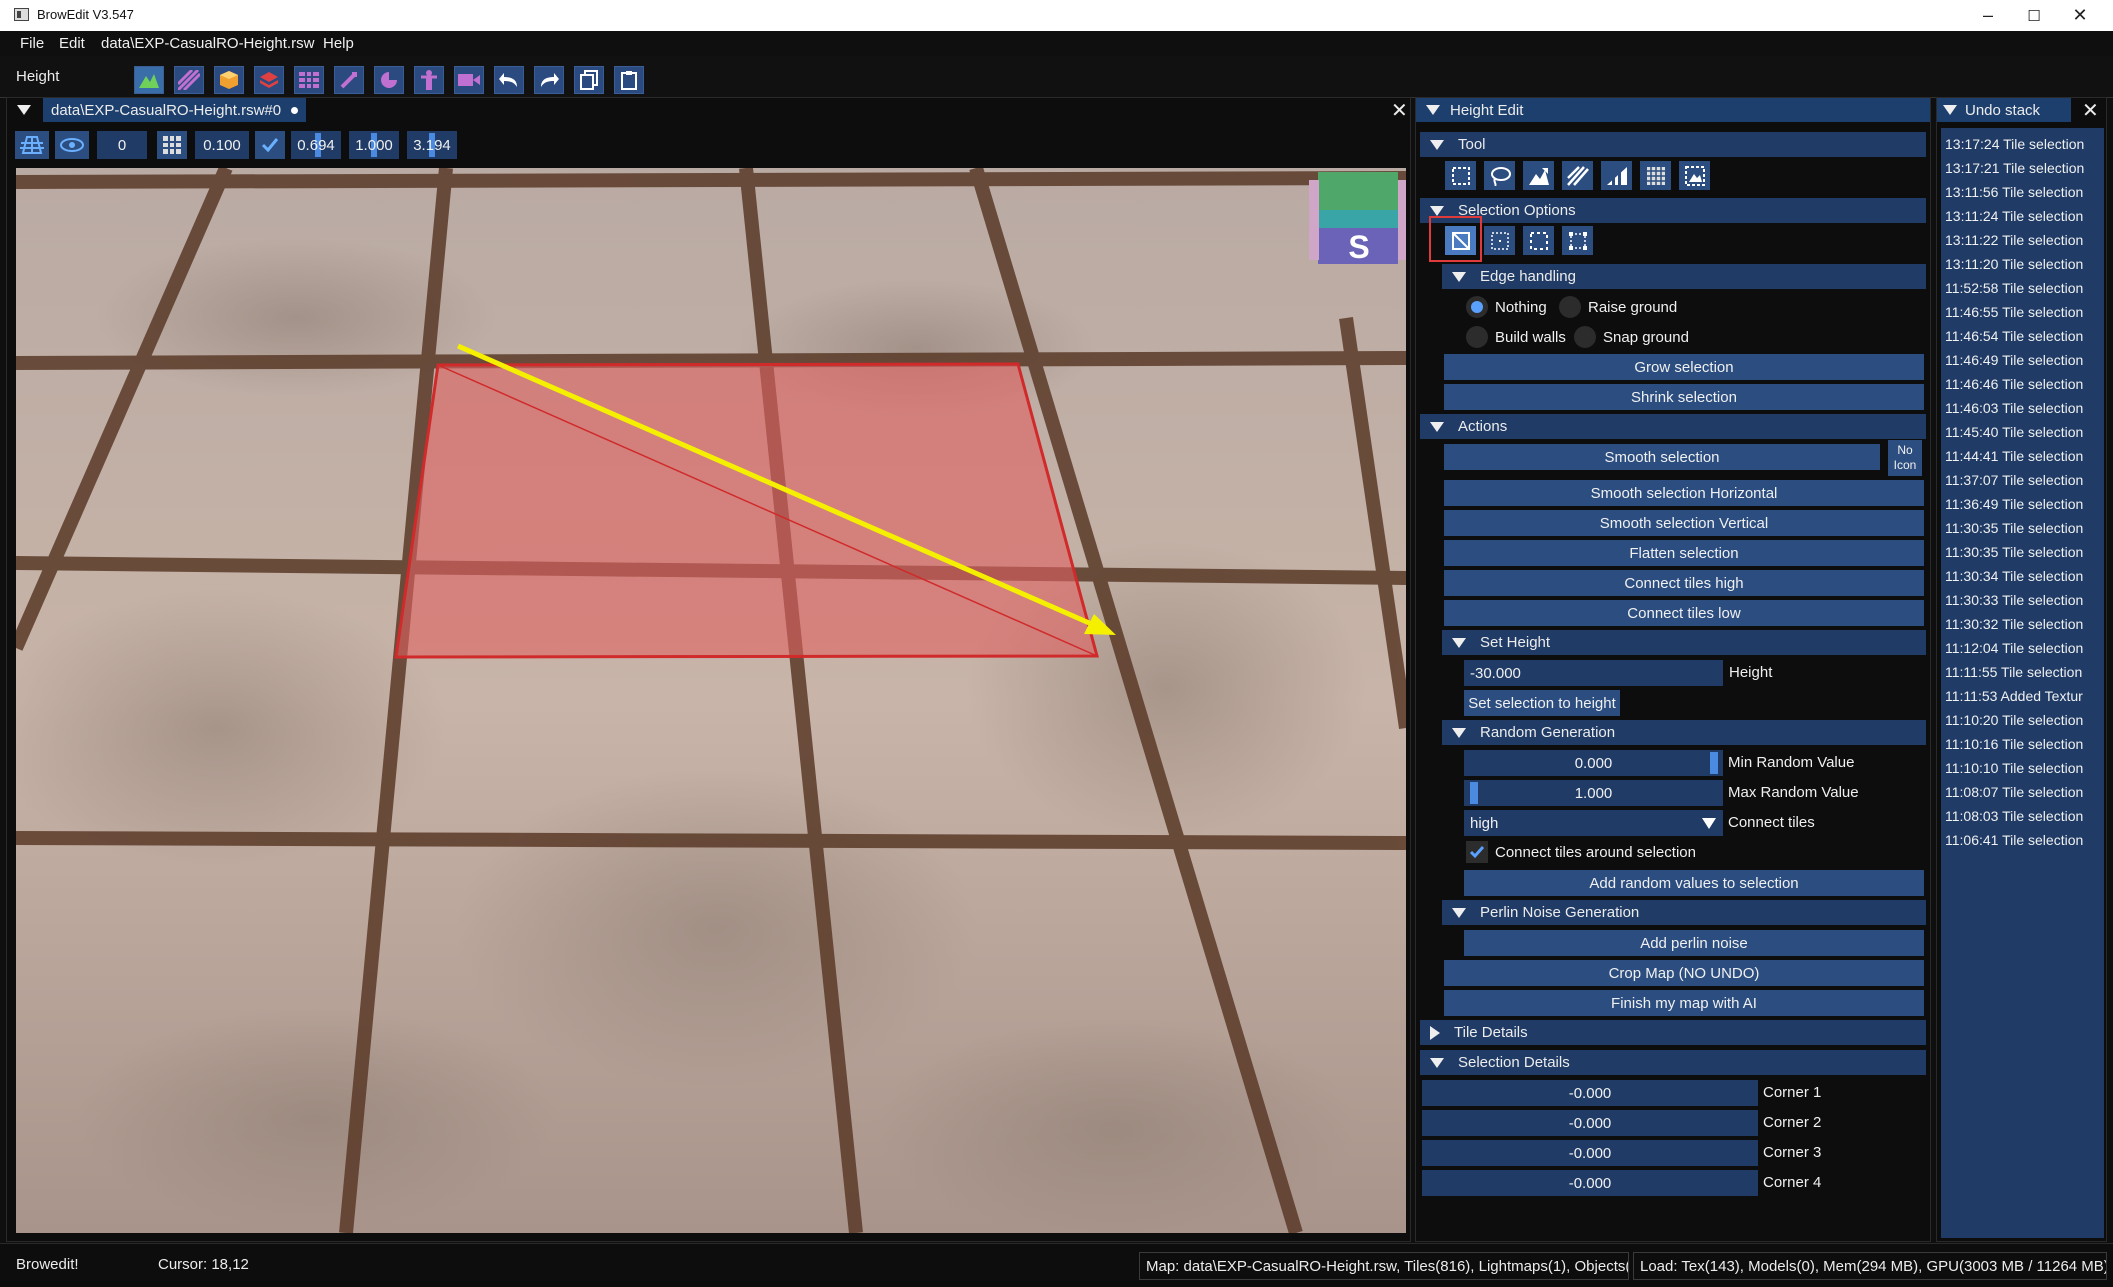 This screenshot has height=1287, width=2113. What do you see at coordinates (2090, 110) in the screenshot?
I see `close-panel-icon: ✕` at bounding box center [2090, 110].